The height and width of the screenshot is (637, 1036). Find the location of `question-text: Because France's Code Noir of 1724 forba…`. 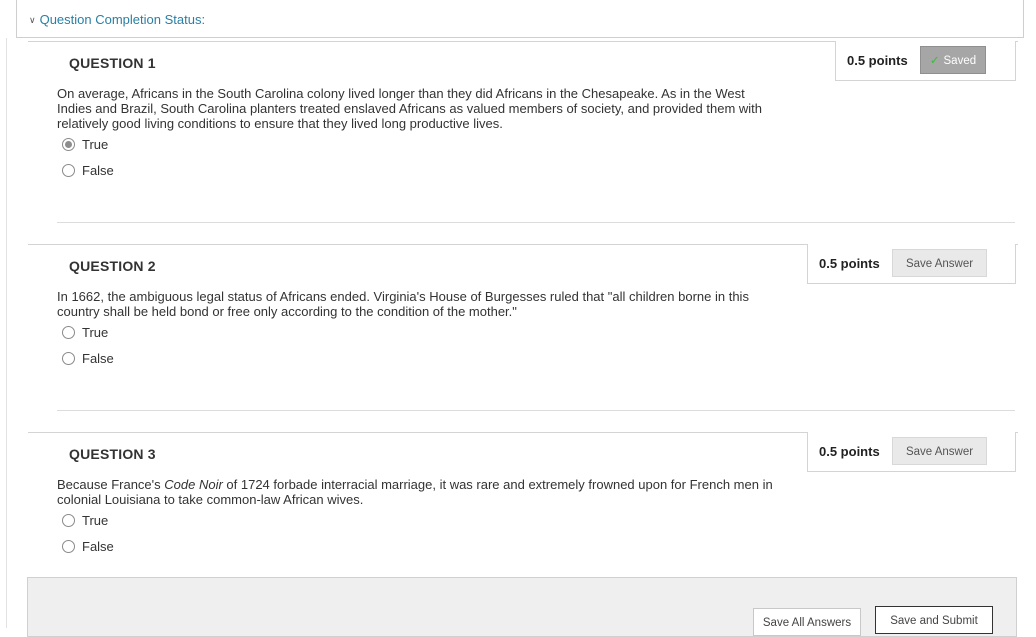

question-text: Because France's Code Noir of 1724 forba… is located at coordinates (417, 492).